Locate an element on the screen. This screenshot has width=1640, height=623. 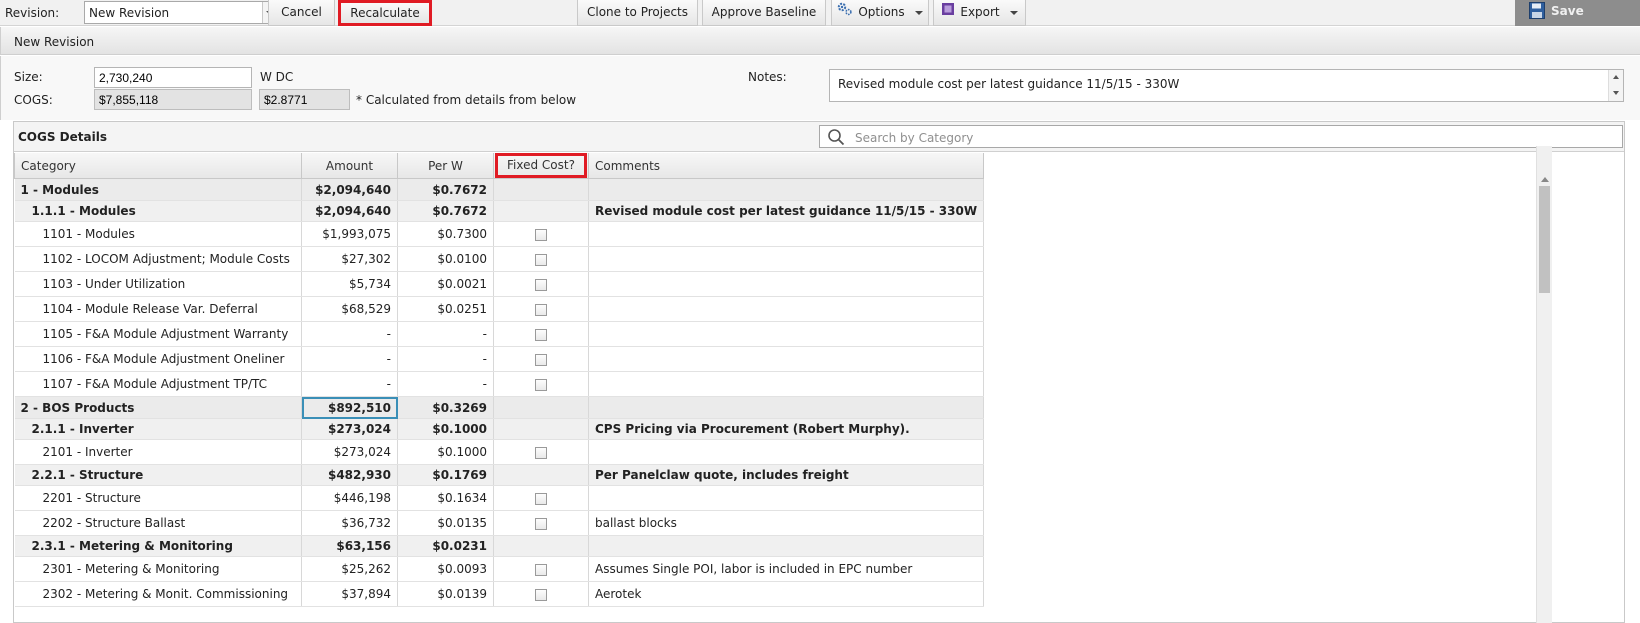
table-row: 1107 - F&A Module Adjustment TP/TC - - is located at coordinates (499, 384).